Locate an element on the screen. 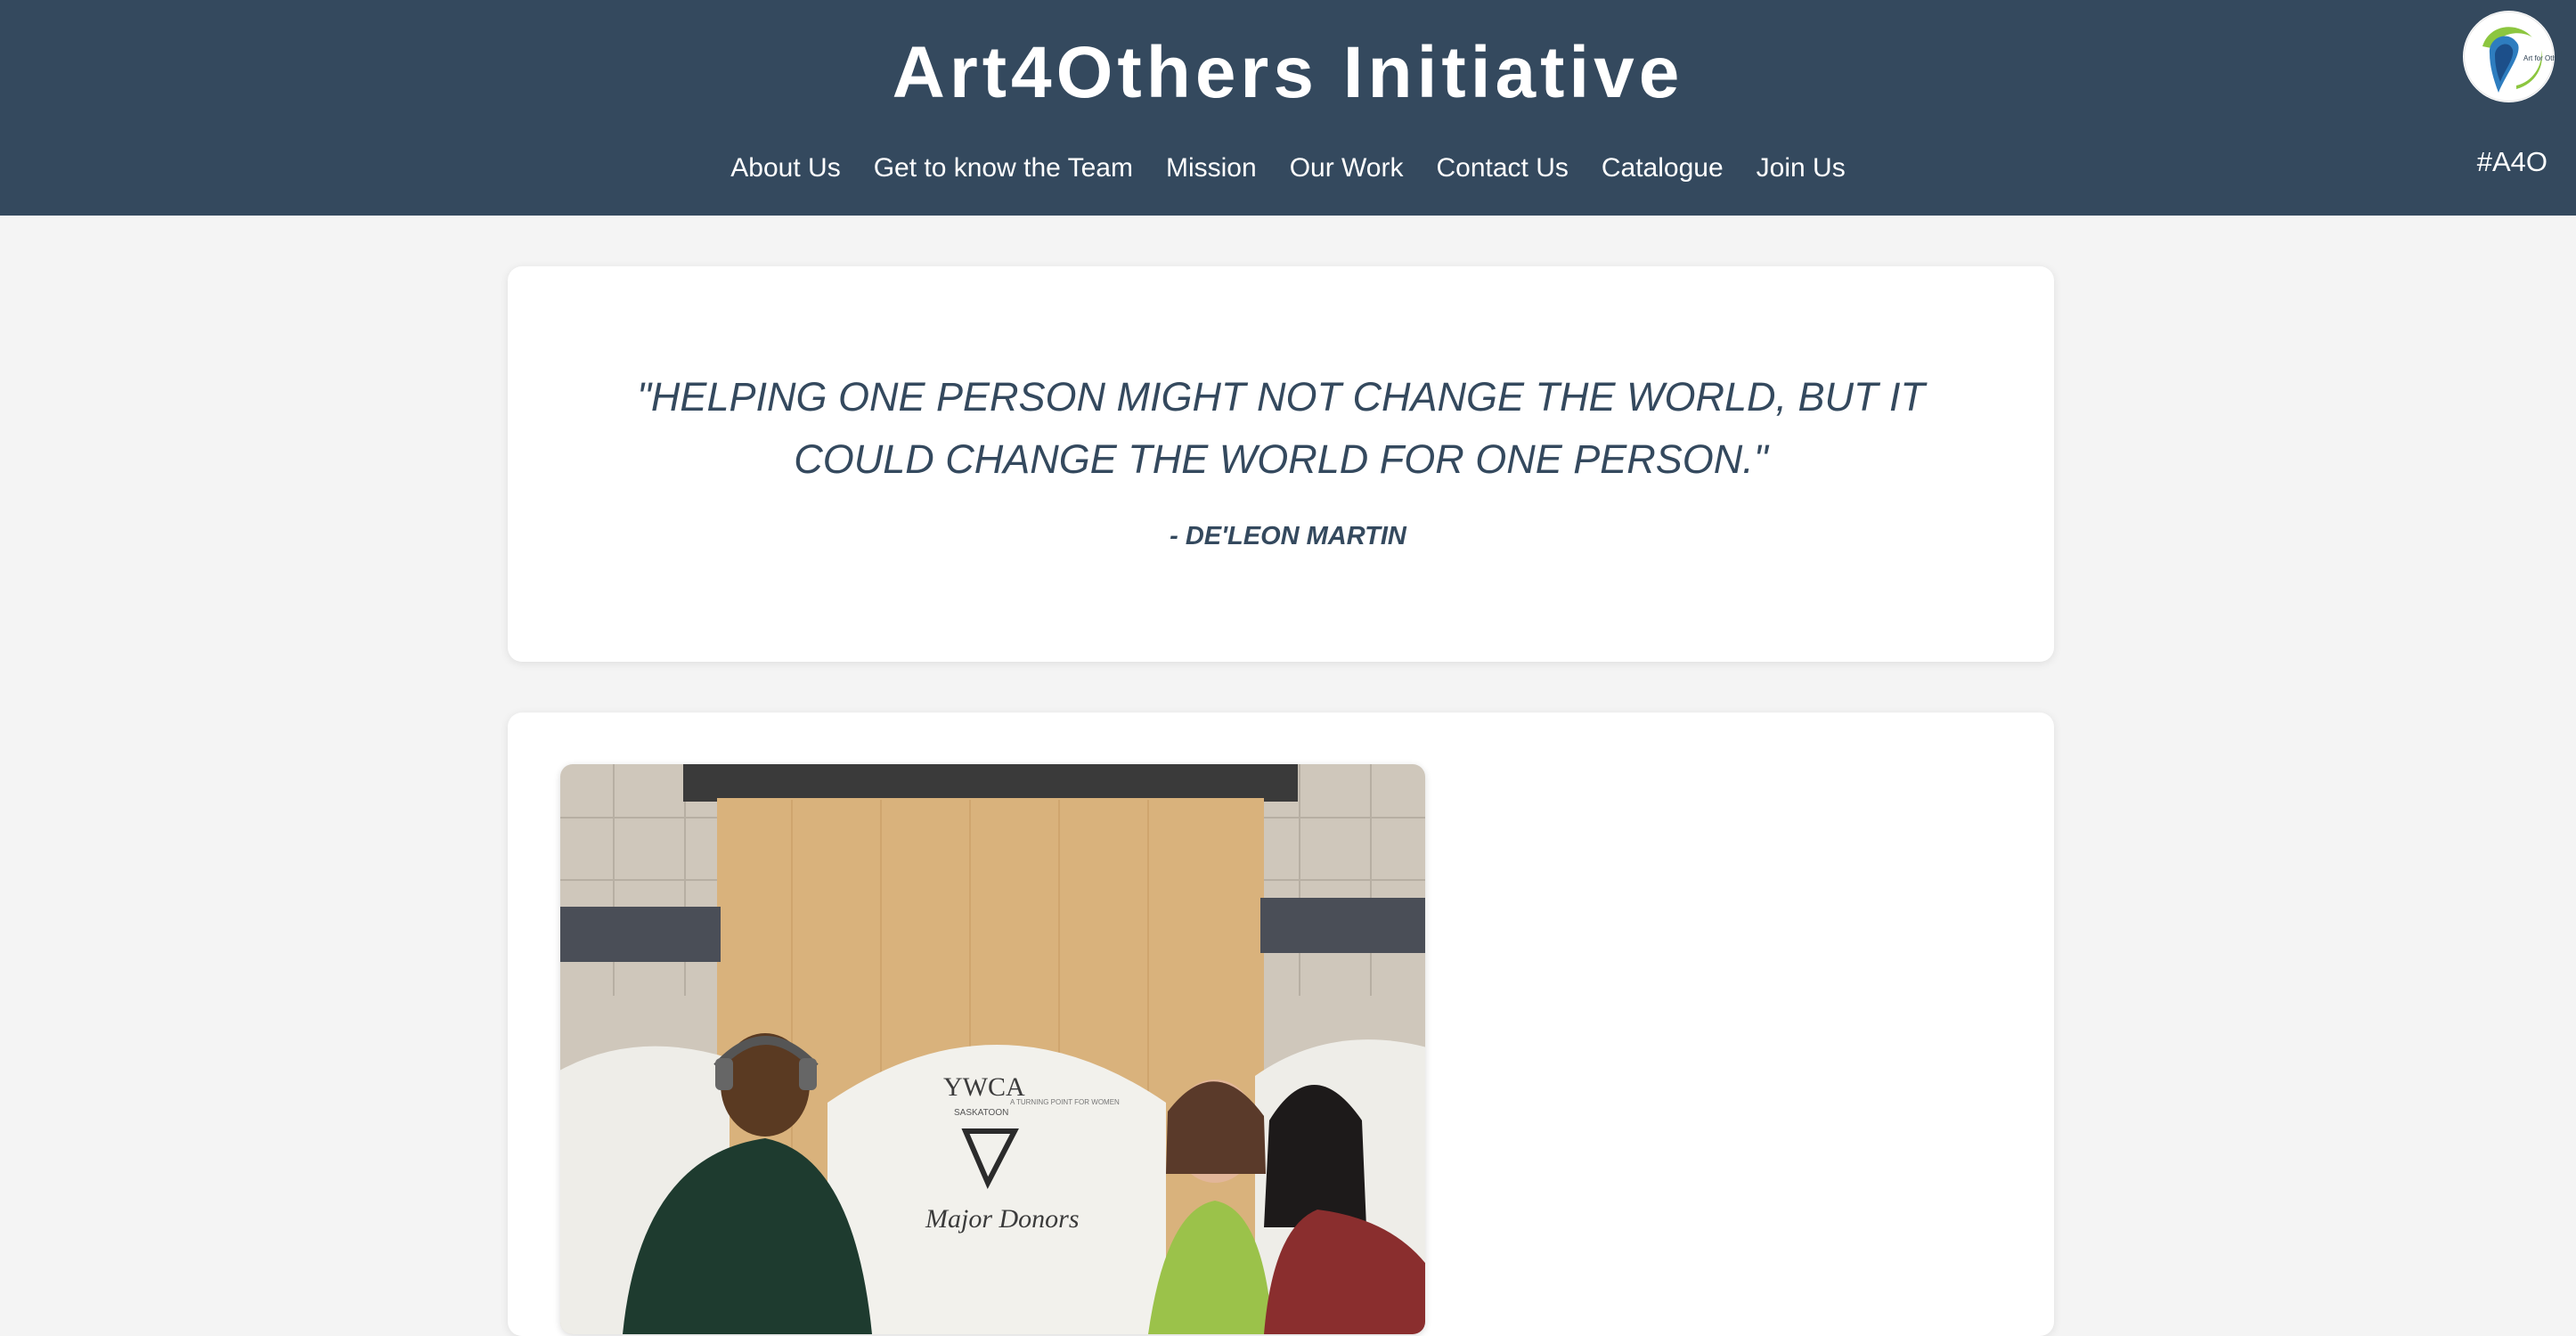 This screenshot has height=1336, width=2576. photo-sign-city: SASKATOON is located at coordinates (981, 1113).